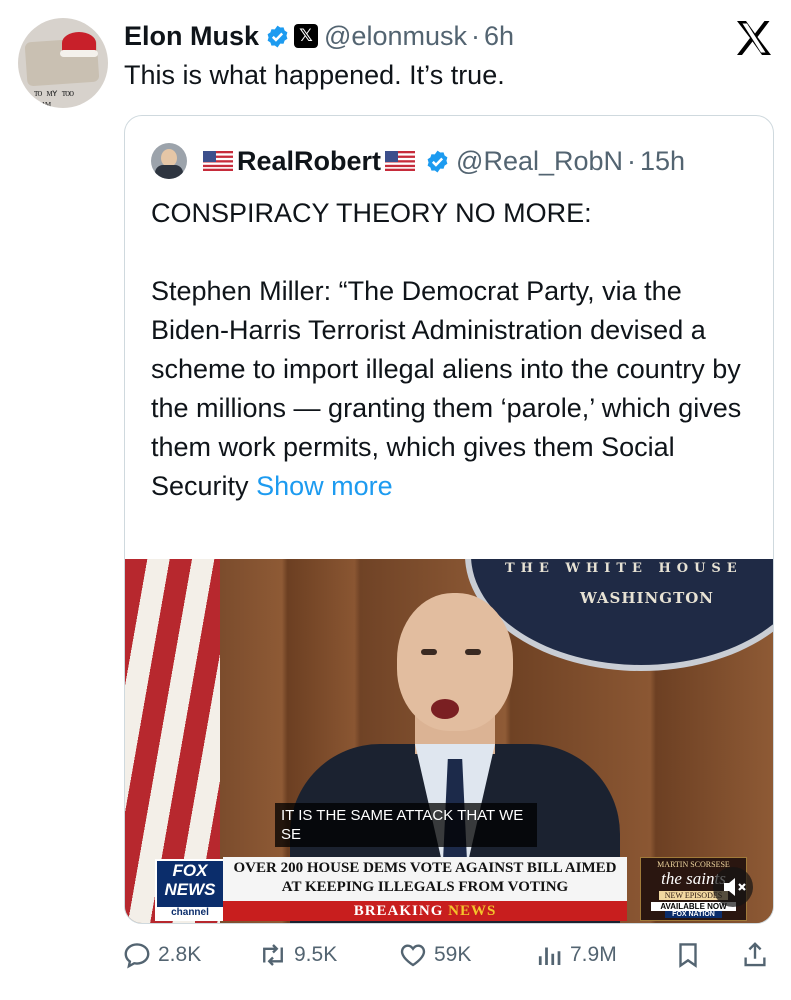 The image size is (791, 1000). What do you see at coordinates (306, 36) in the screenshot?
I see `x-affiliate-icon: 𝕏` at bounding box center [306, 36].